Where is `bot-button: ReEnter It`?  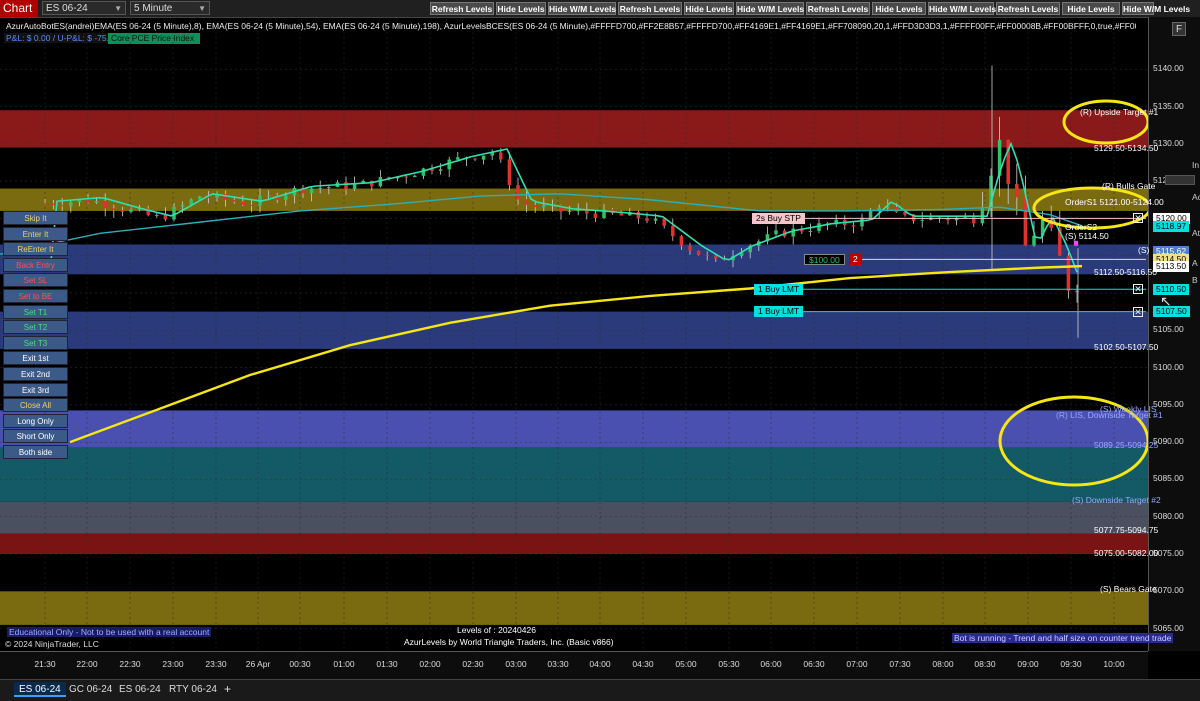
bot-button: ReEnter It is located at coordinates (35, 249).